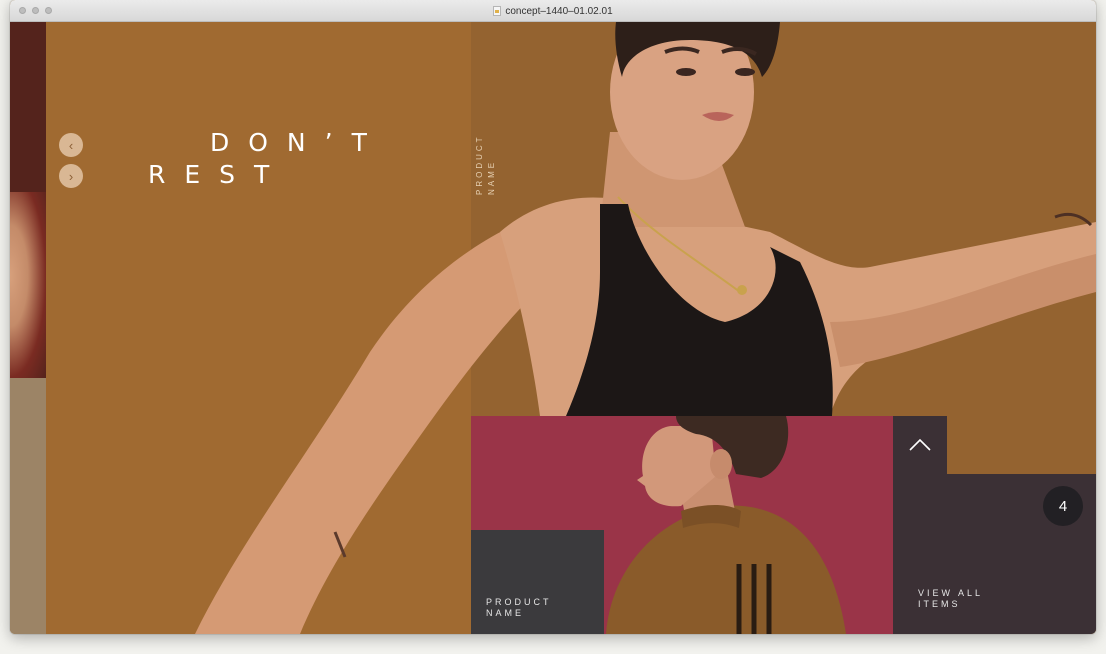 Image resolution: width=1106 pixels, height=654 pixels. I want to click on document-icon, so click(497, 11).